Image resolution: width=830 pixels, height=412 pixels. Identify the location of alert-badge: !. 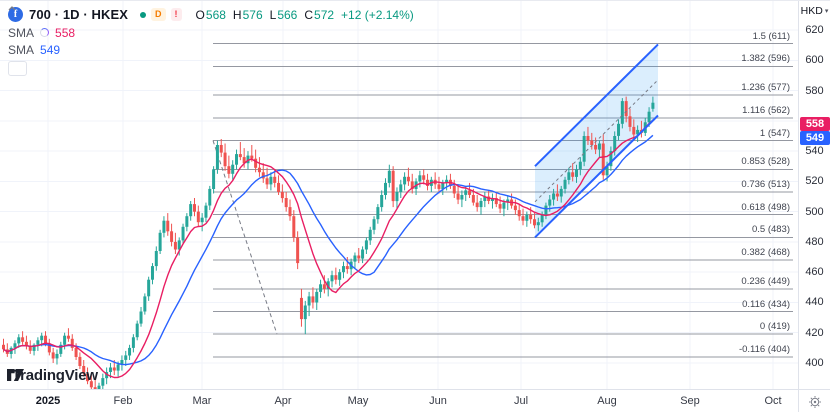
(176, 14).